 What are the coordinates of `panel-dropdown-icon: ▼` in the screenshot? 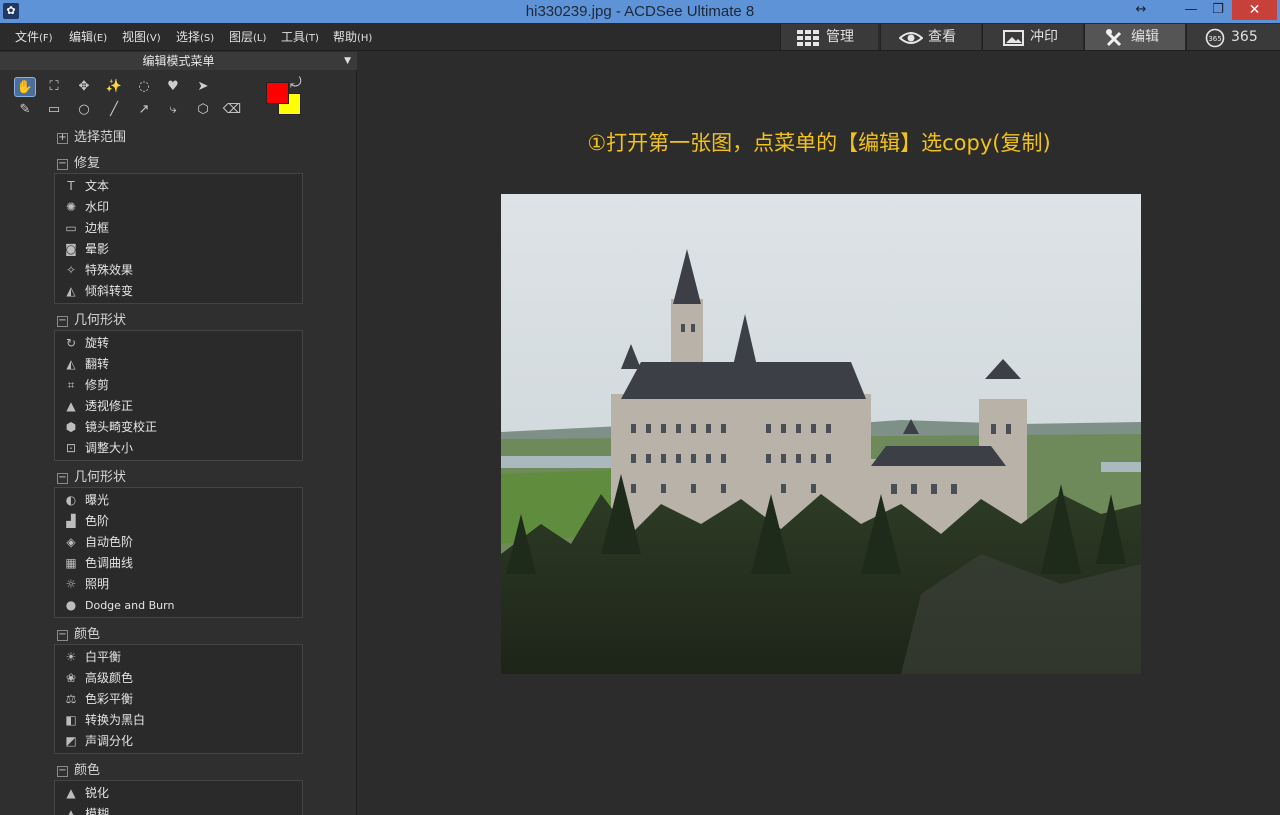 It's located at (347, 61).